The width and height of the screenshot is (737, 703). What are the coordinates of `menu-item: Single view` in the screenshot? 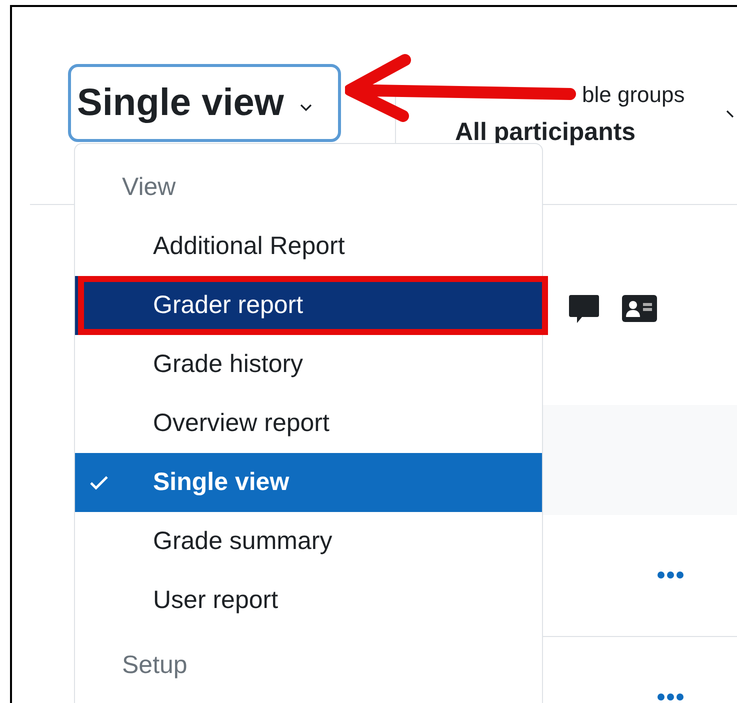 It's located at (308, 482).